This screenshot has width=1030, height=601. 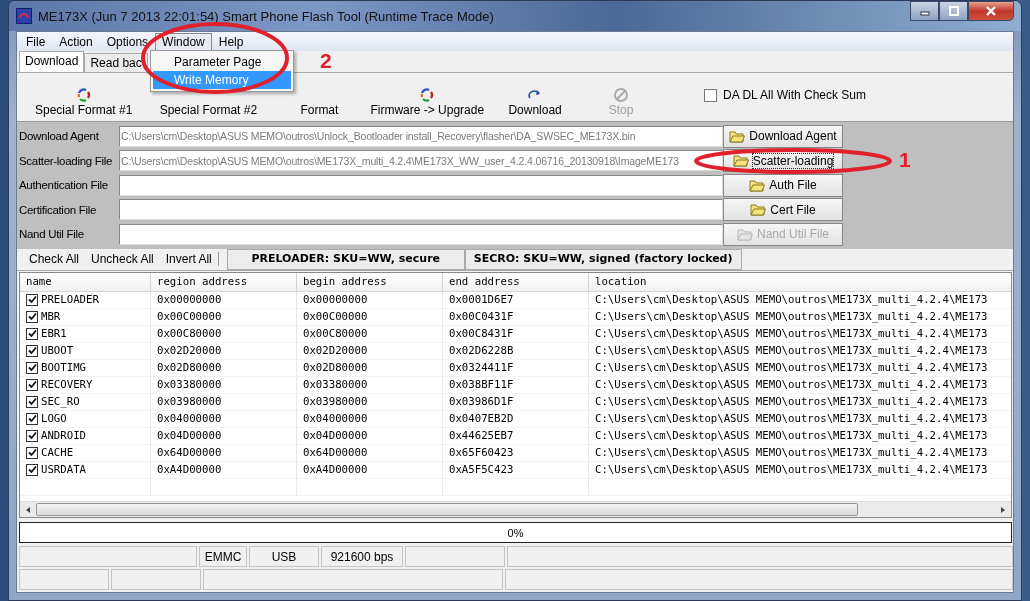 I want to click on status-cell: 921600 bps, so click(x=362, y=556).